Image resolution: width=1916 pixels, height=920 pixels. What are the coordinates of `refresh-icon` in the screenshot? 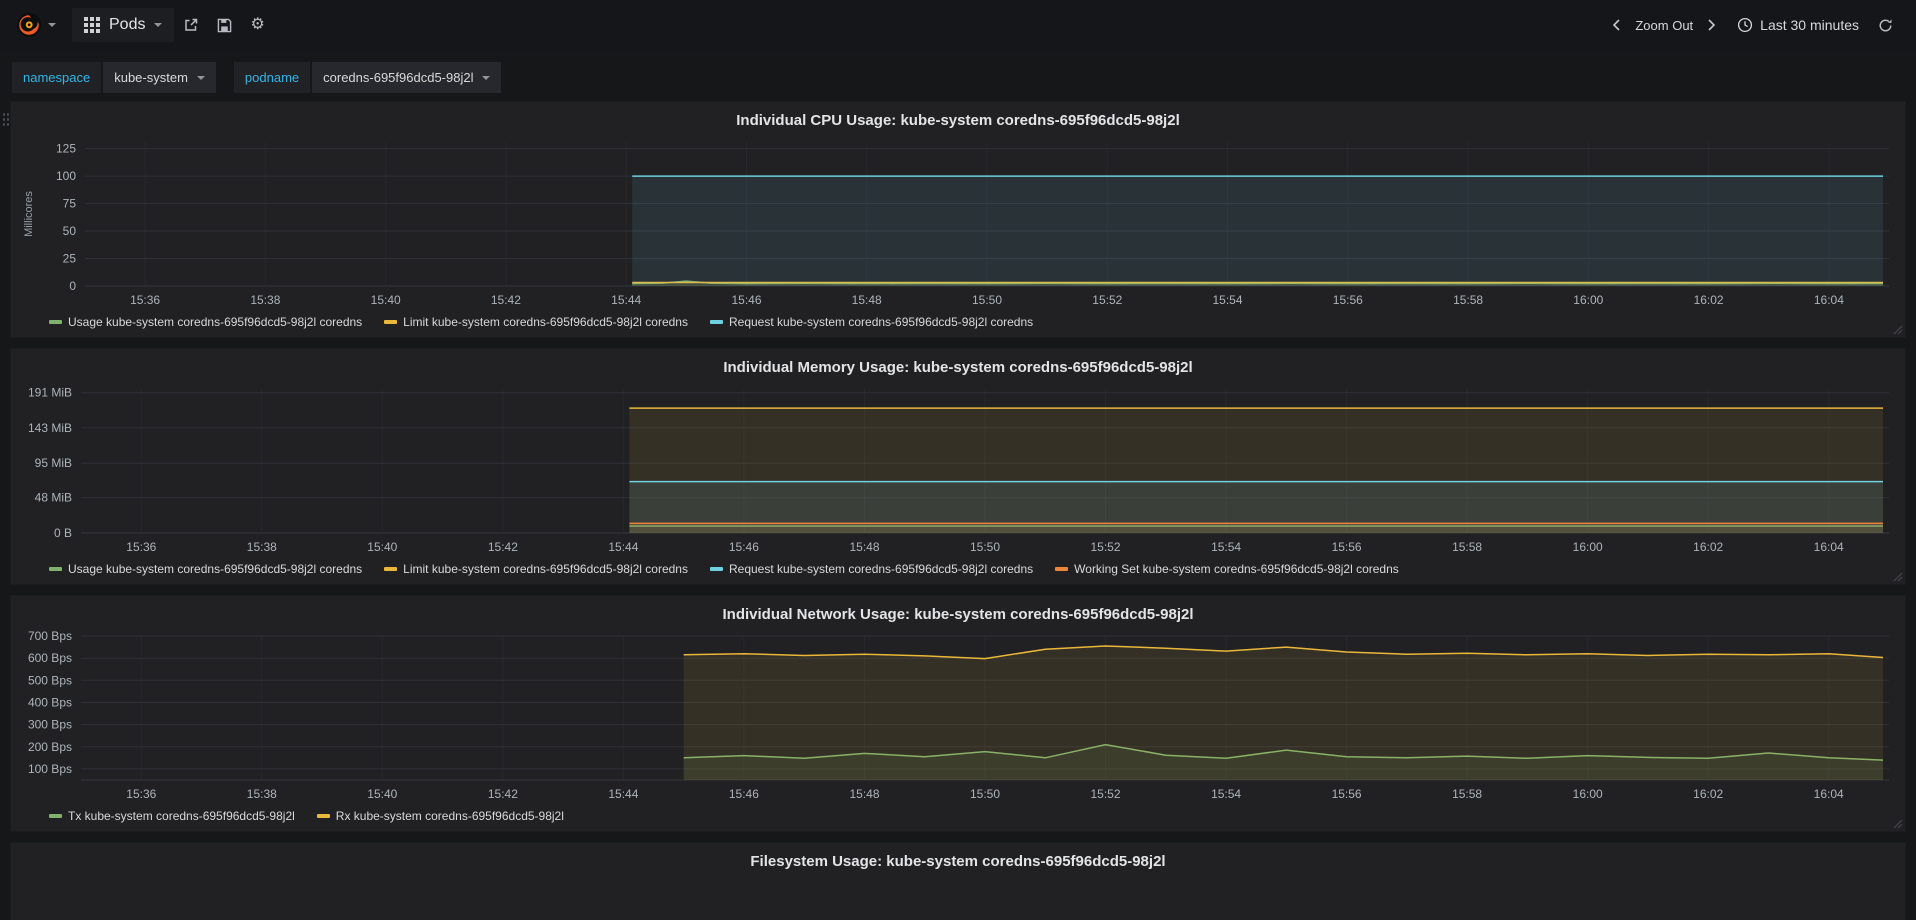 It's located at (1885, 25).